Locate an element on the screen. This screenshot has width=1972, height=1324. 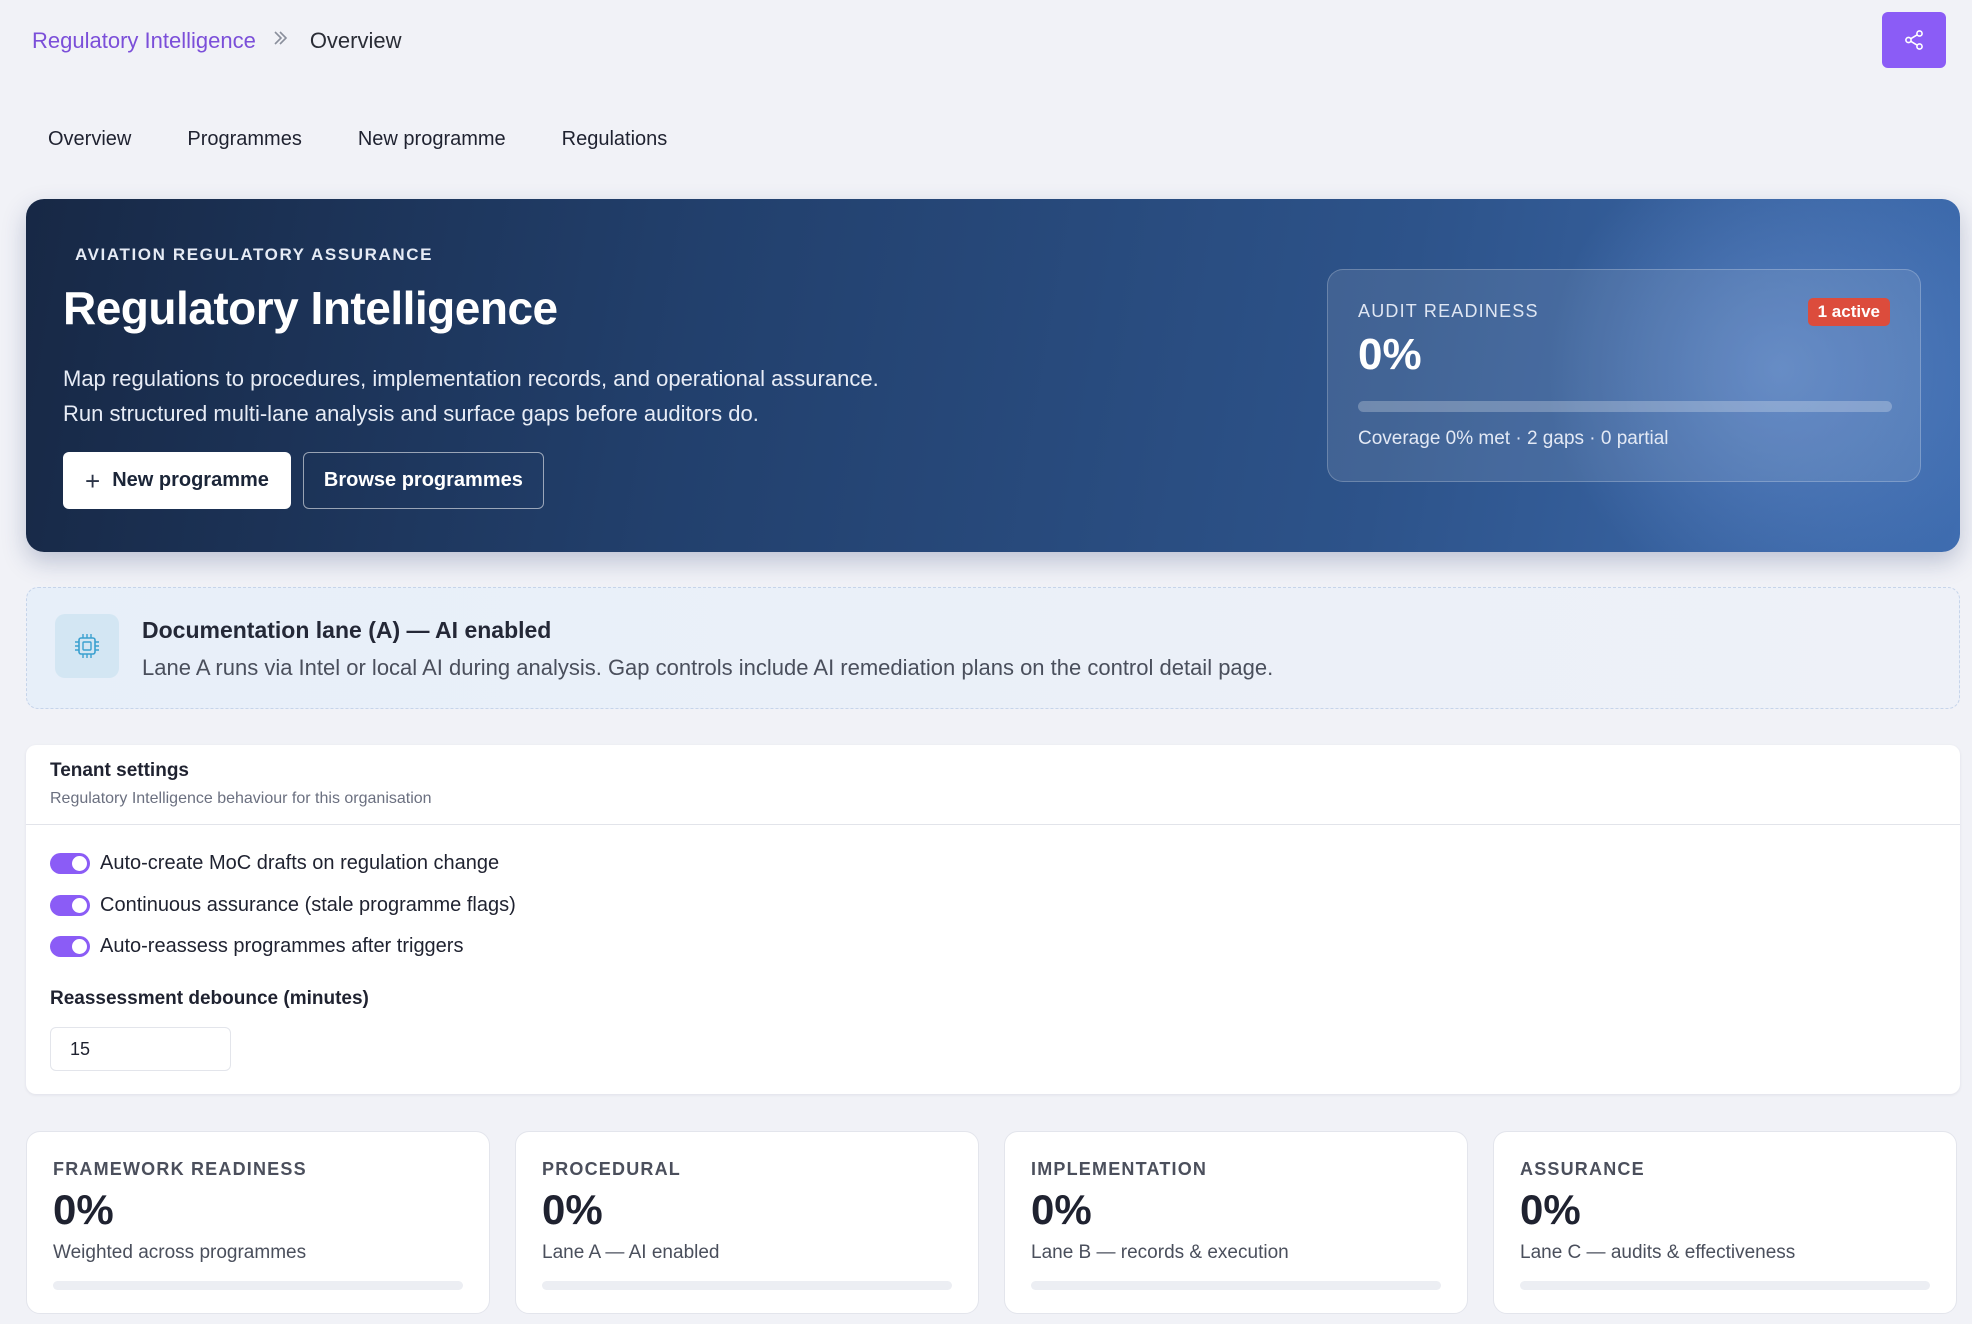
metric-label: IMPLEMENTATION is located at coordinates (1119, 1169).